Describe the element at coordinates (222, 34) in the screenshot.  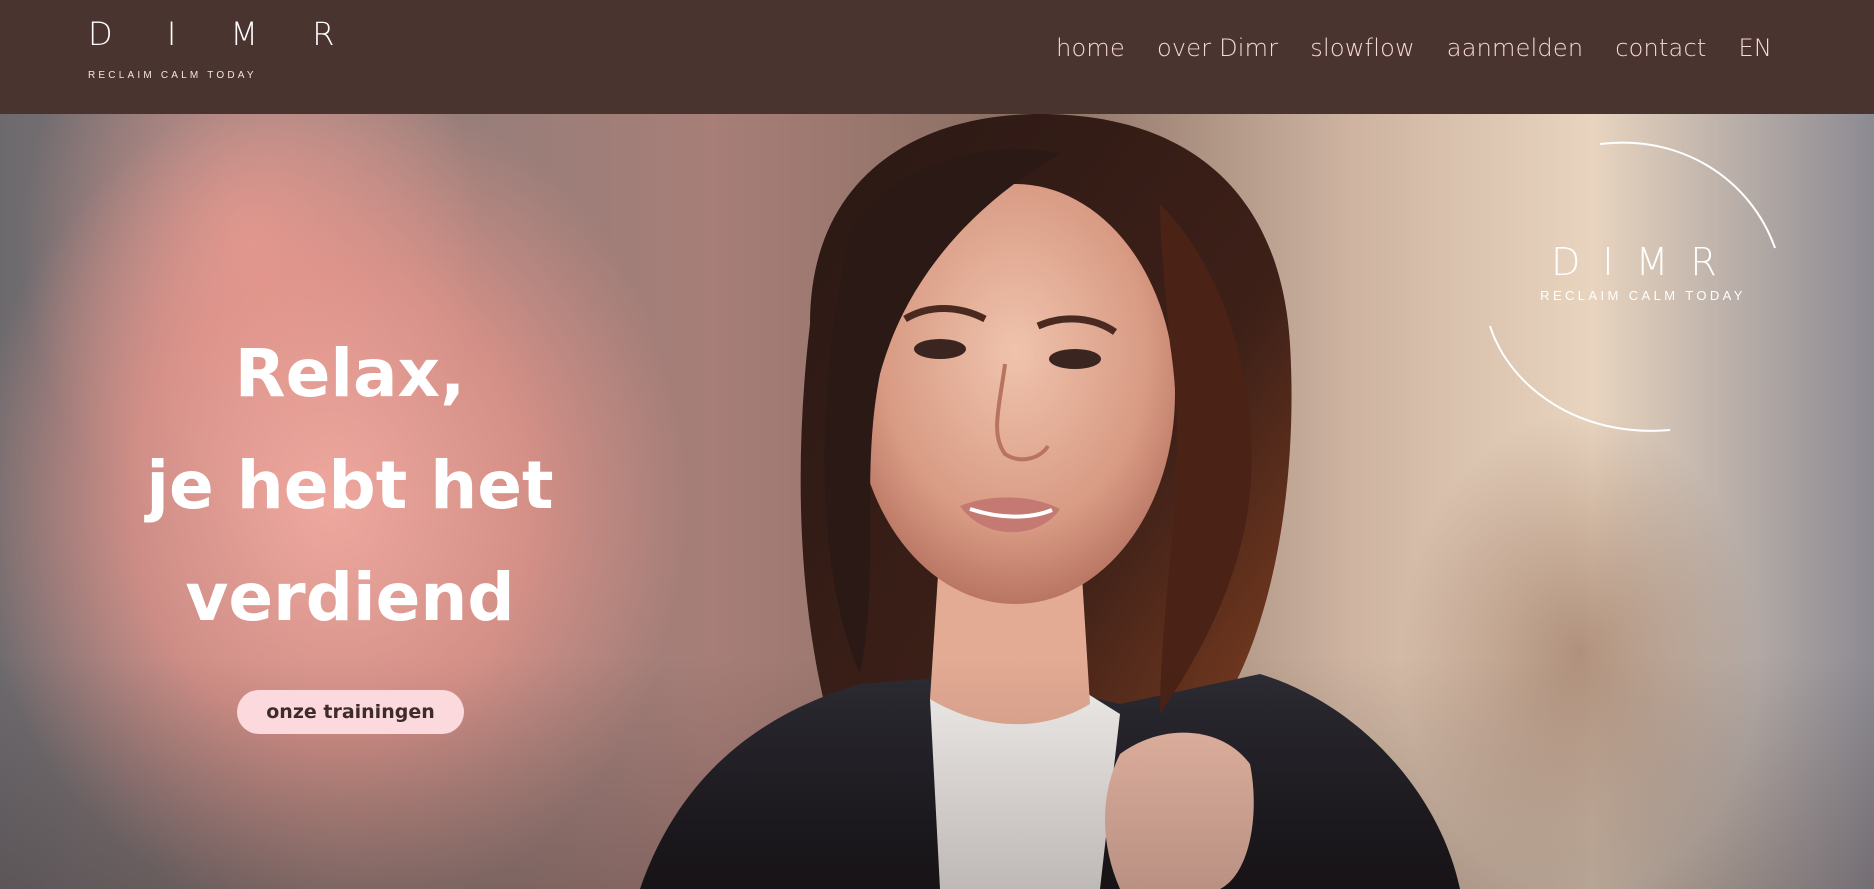
I see `logo-wordmark: D I M R` at that location.